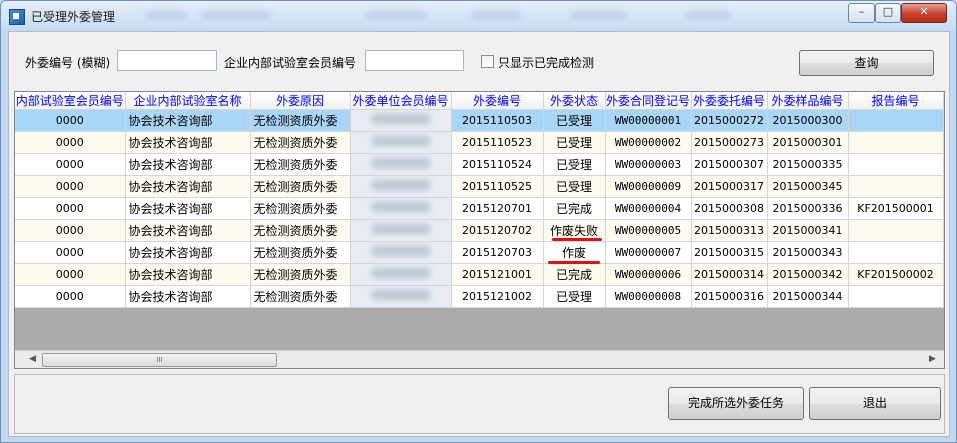 This screenshot has width=957, height=443. Describe the element at coordinates (729, 101) in the screenshot. I see `column-header: 外委委托编号` at that location.